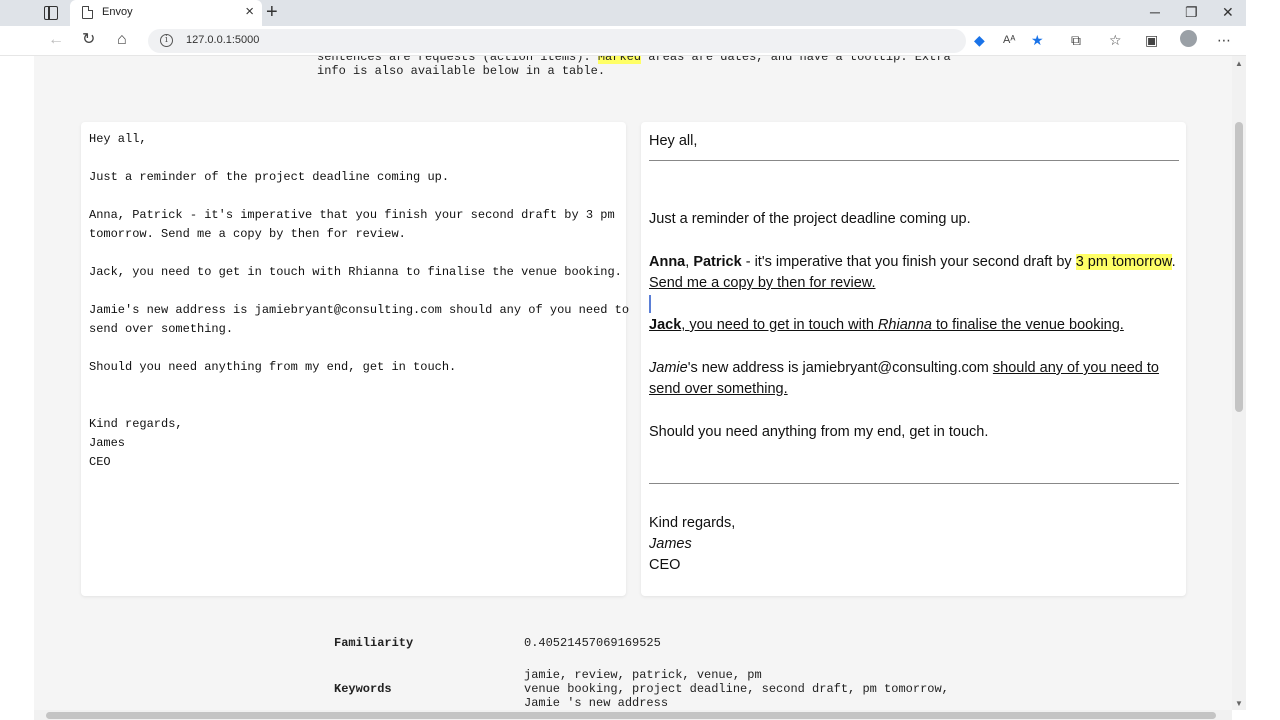 This screenshot has height=720, width=1280. What do you see at coordinates (1151, 40) in the screenshot?
I see `collections-icon: ▣` at bounding box center [1151, 40].